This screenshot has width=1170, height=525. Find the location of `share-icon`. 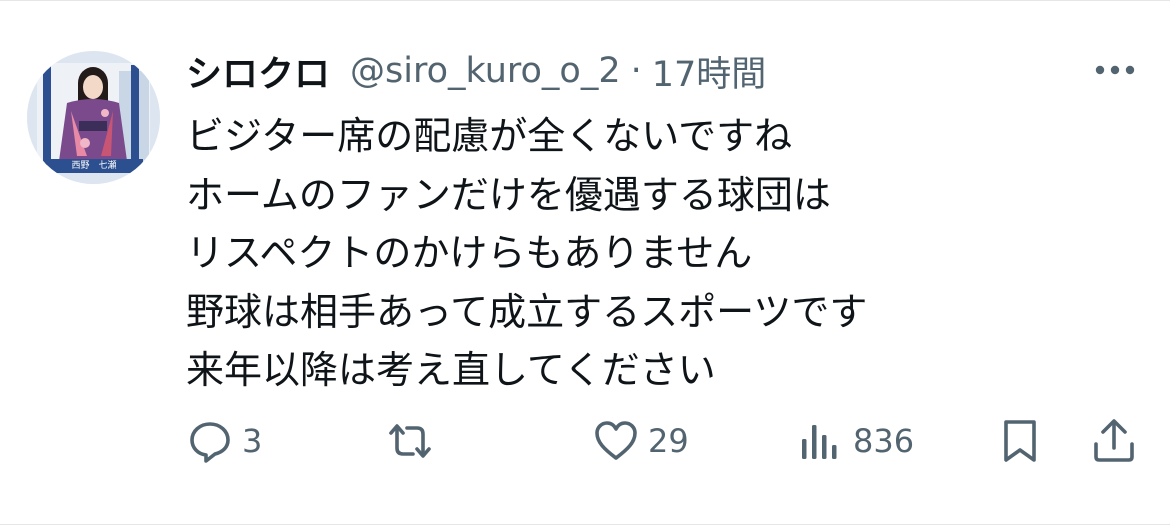

share-icon is located at coordinates (1114, 440).